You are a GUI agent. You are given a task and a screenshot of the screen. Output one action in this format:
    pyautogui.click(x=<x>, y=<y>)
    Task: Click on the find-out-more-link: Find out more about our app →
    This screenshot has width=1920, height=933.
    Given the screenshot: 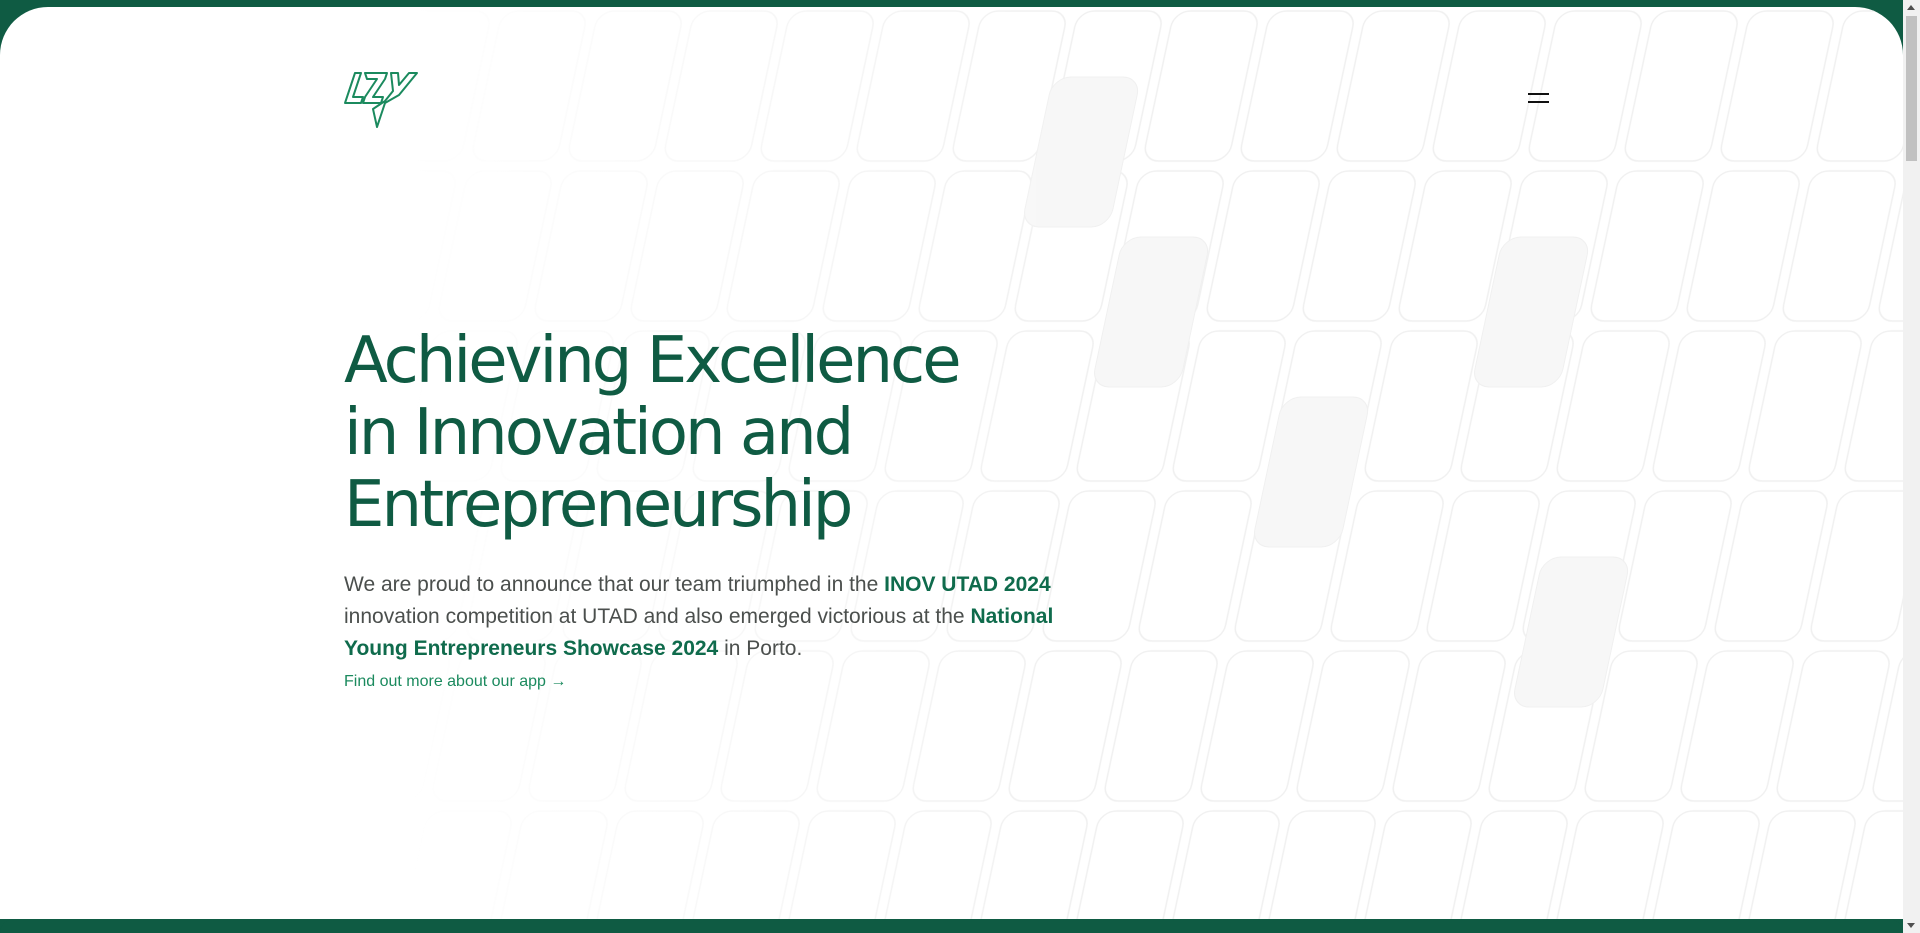 What is the action you would take?
    pyautogui.click(x=455, y=682)
    